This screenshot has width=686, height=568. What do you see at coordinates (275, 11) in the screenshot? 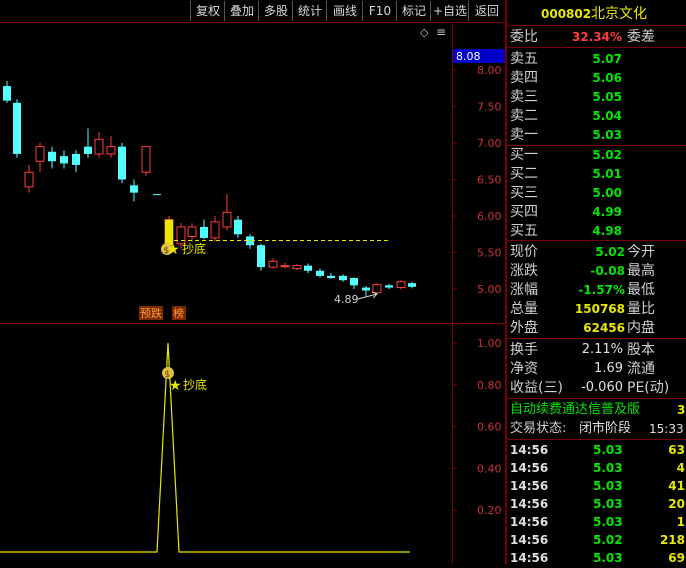
I see `multi-stock-button: 多股` at bounding box center [275, 11].